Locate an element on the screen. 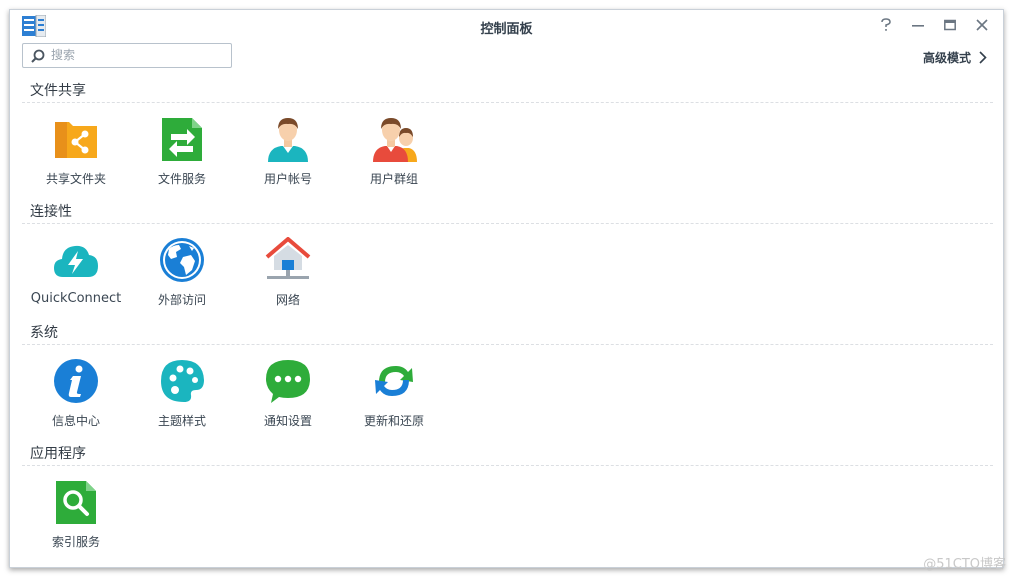 This screenshot has height=578, width=1014. item-update-restore: 更新和还原 is located at coordinates (394, 396).